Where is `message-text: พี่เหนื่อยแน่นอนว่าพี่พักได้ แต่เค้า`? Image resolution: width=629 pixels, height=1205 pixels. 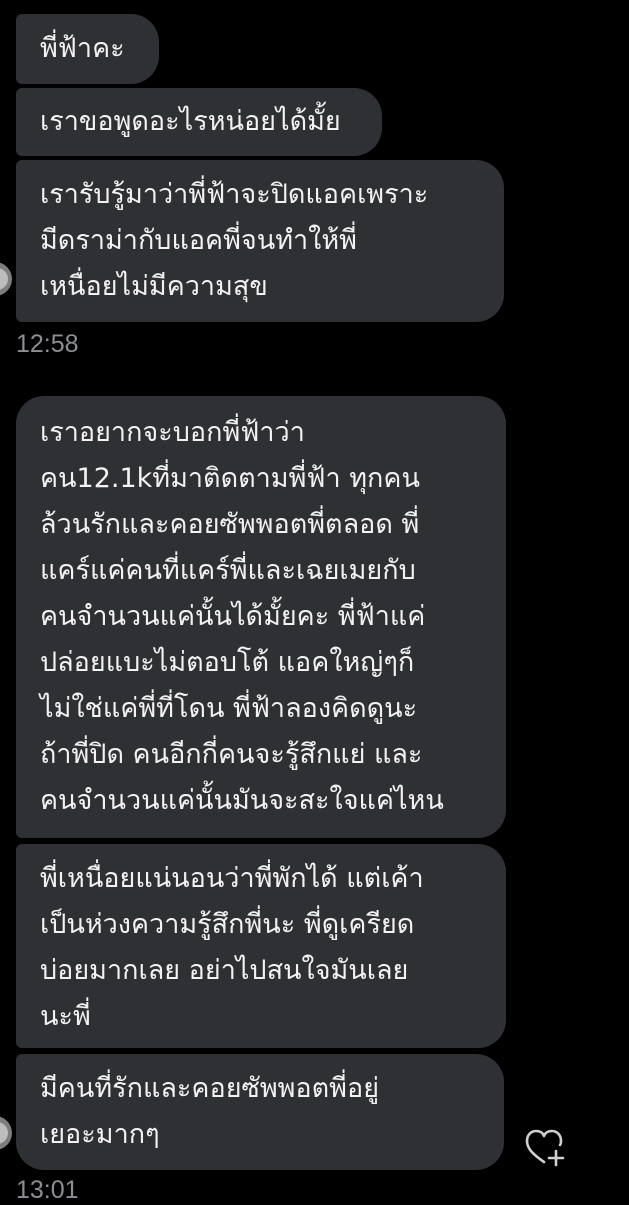 message-text: พี่เหนื่อยแน่นอนว่าพี่พักได้ แต่เค้า is located at coordinates (232, 878).